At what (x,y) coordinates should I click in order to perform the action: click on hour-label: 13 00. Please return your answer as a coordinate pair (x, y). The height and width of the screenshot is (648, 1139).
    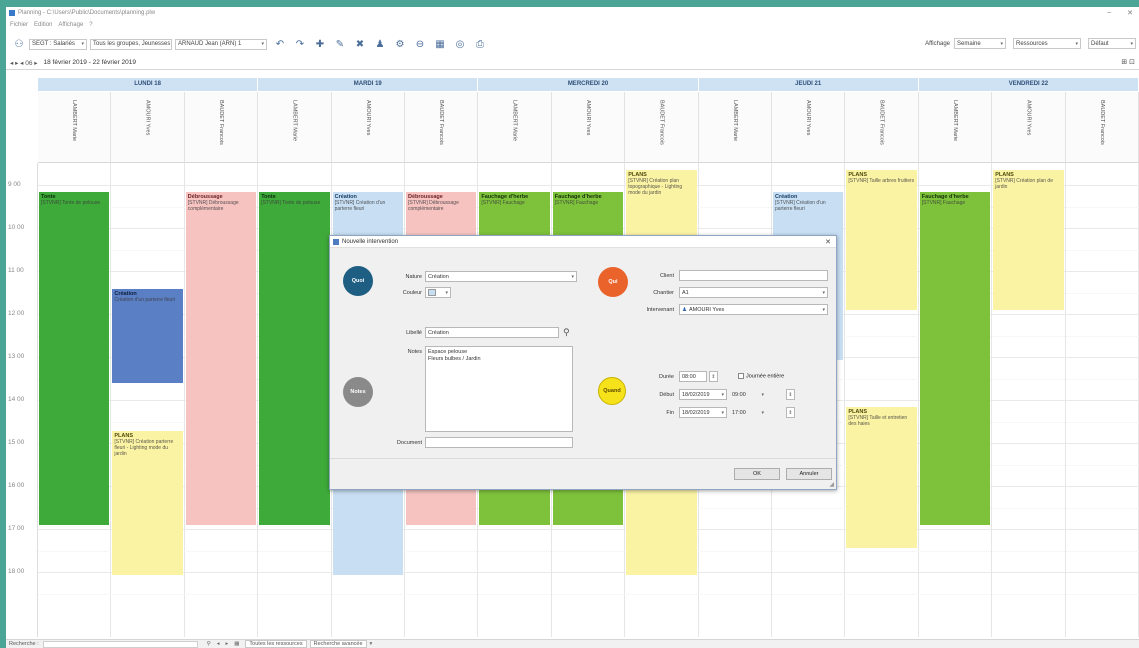
    Looking at the image, I should click on (16, 356).